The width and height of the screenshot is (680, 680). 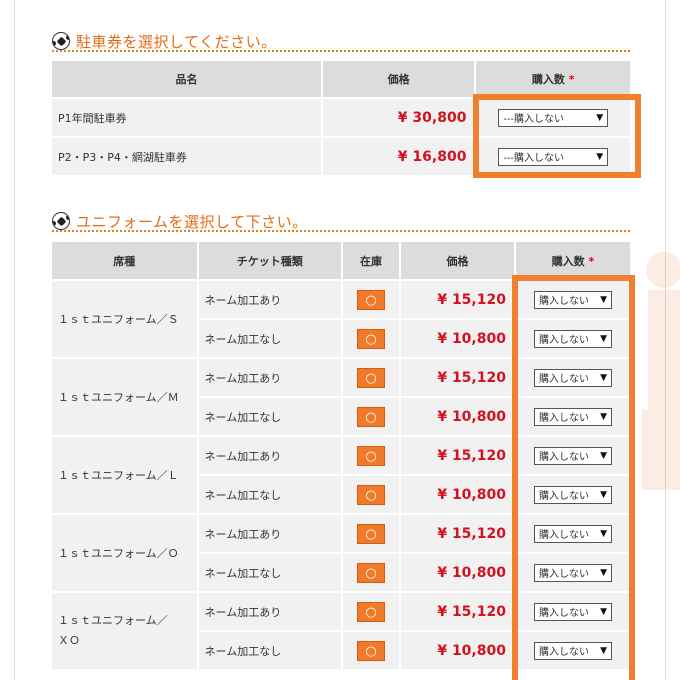 What do you see at coordinates (270, 260) in the screenshot?
I see `header-ticket: チケット種類` at bounding box center [270, 260].